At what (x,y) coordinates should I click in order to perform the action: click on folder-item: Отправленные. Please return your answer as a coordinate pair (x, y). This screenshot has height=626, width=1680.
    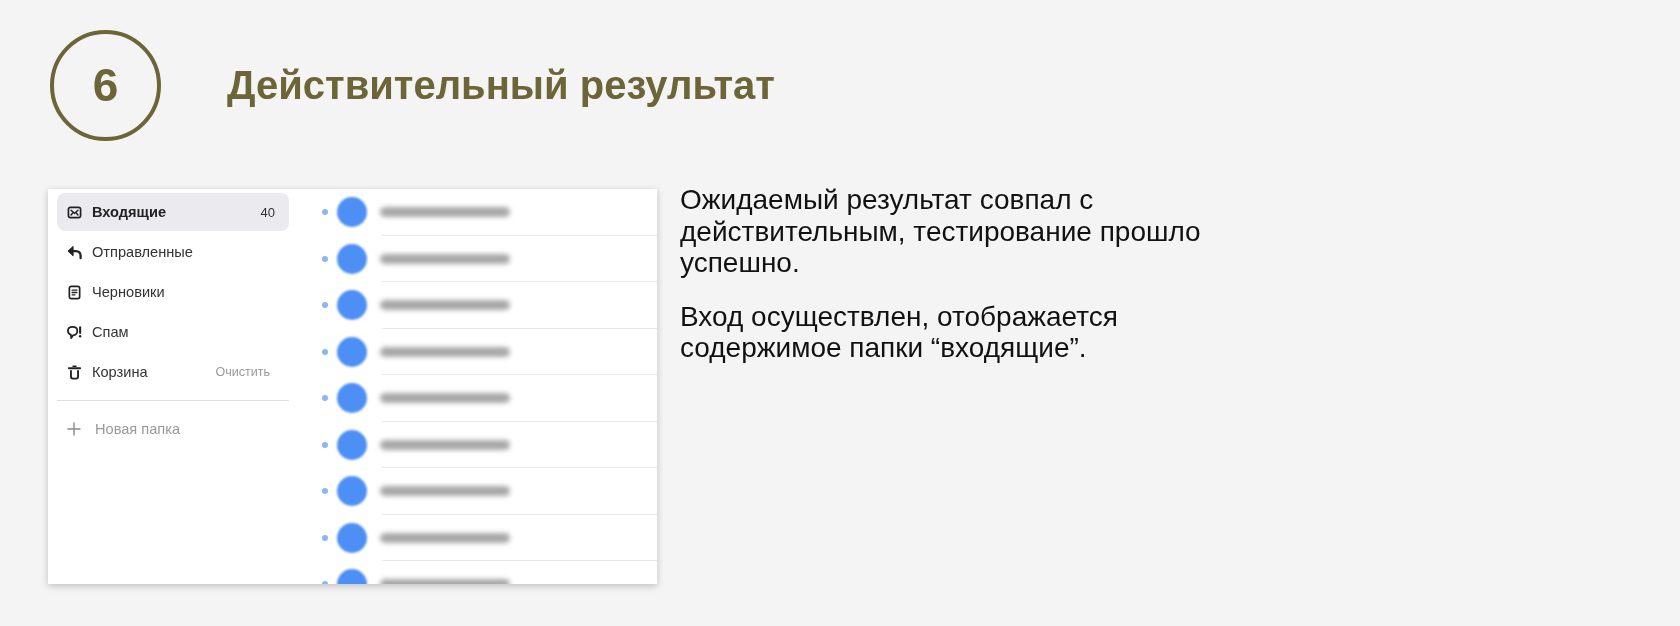
    Looking at the image, I should click on (173, 252).